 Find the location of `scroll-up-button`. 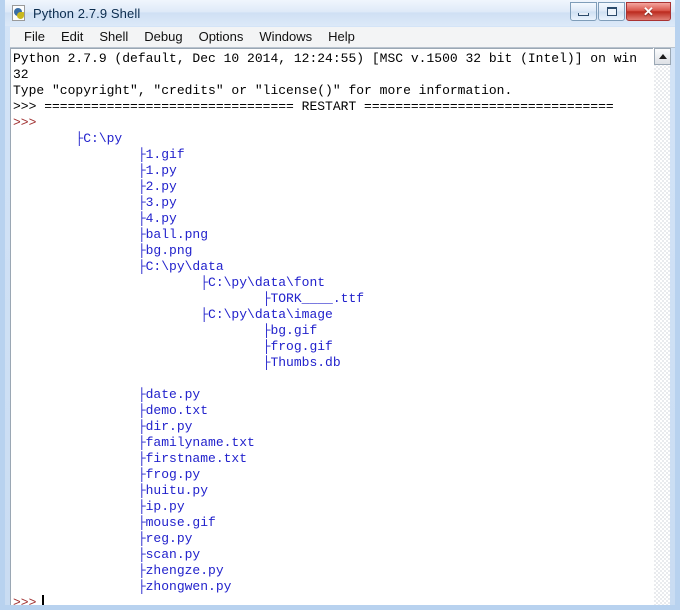

scroll-up-button is located at coordinates (662, 56).